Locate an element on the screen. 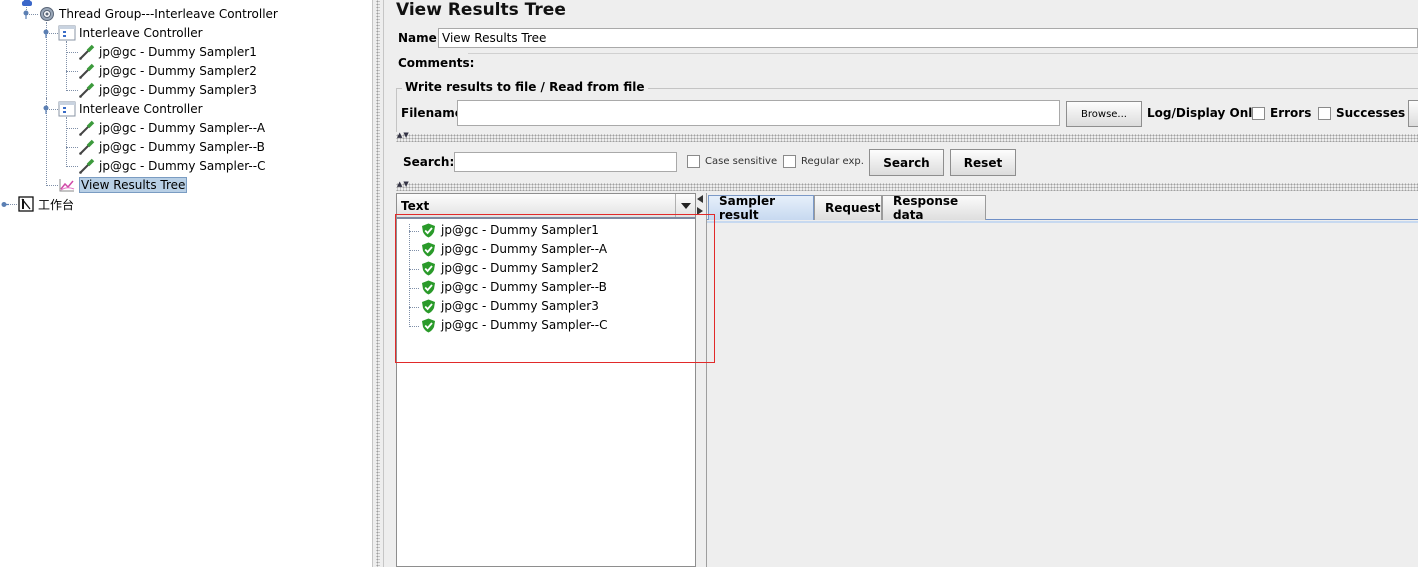 The height and width of the screenshot is (567, 1418). tree-item-label: jp@gc - Dummy Sampler--C is located at coordinates (182, 166).